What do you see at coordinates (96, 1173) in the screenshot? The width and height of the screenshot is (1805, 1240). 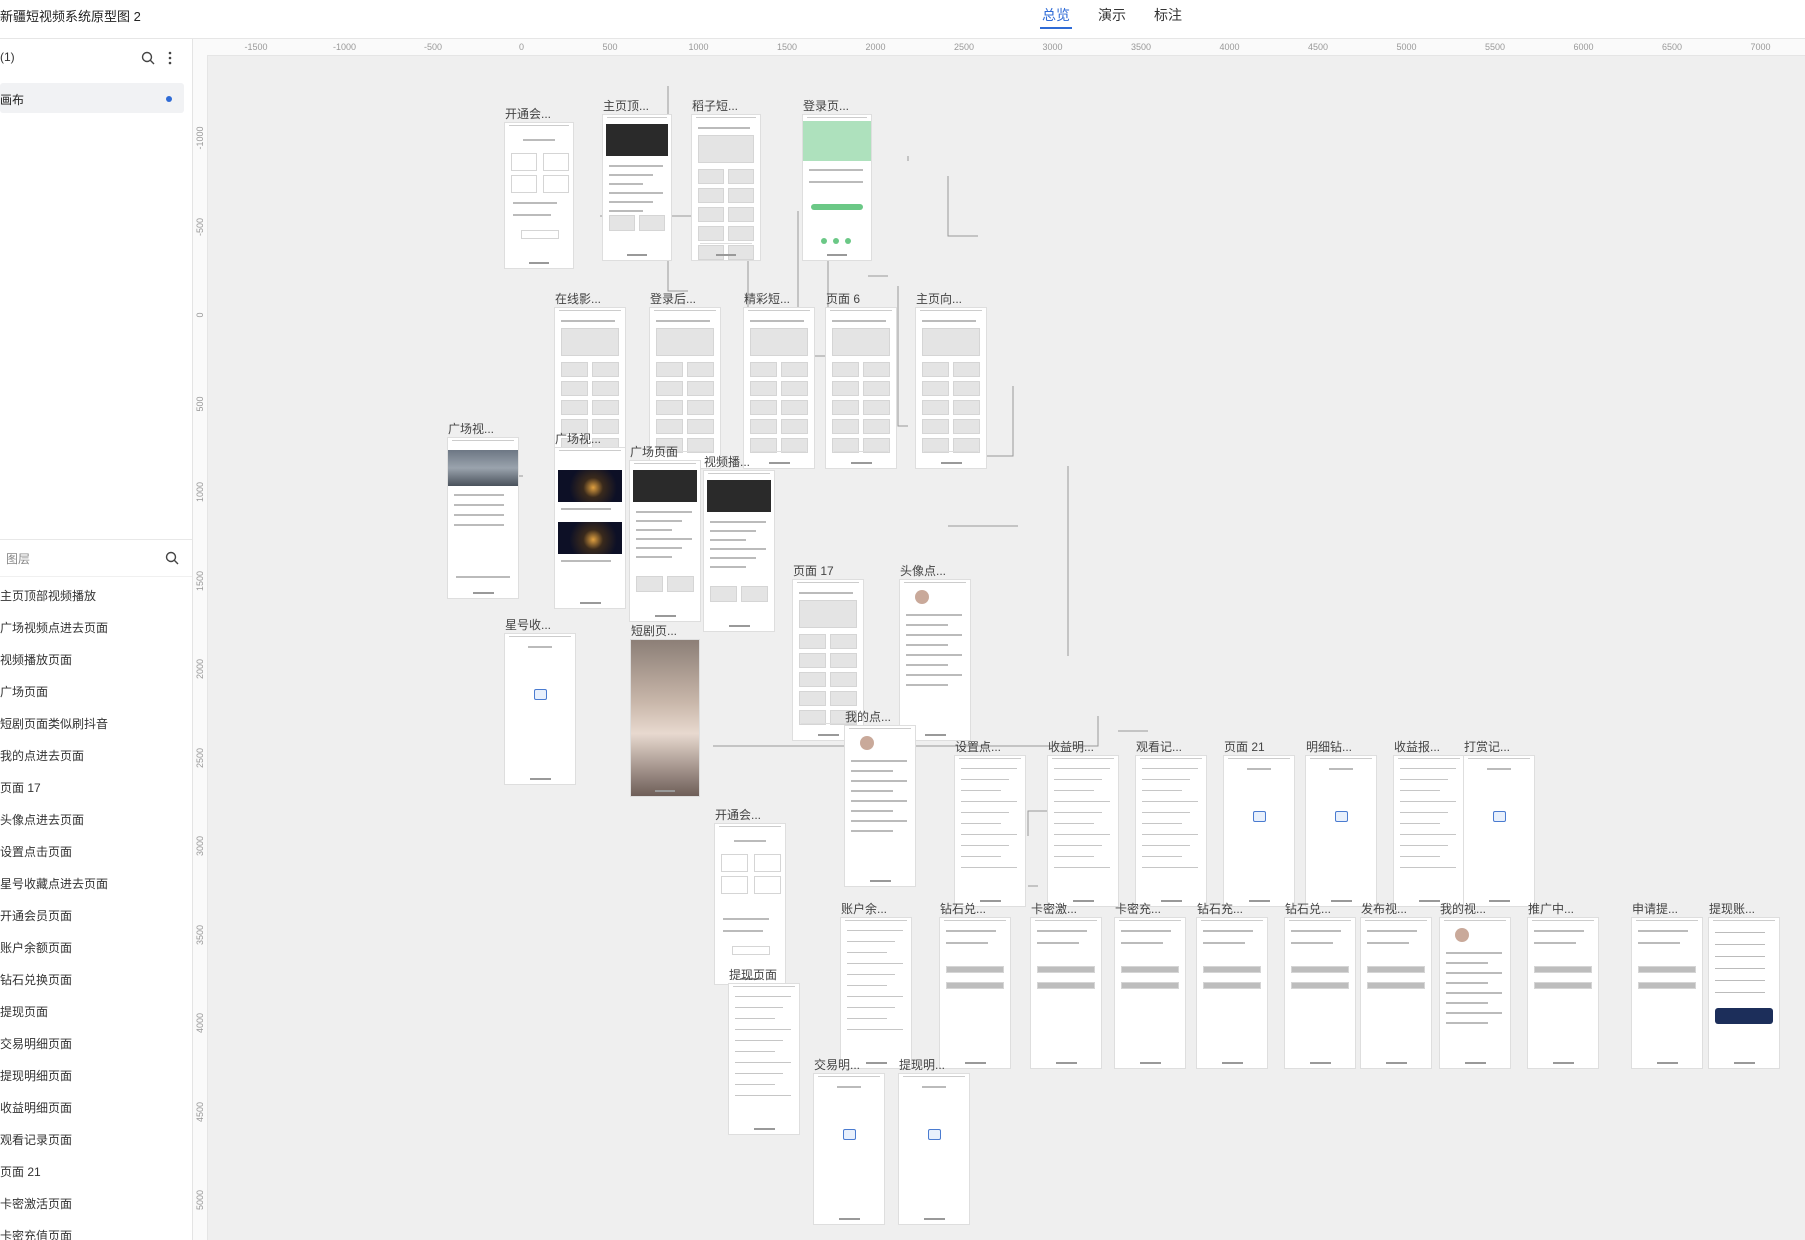 I see `layer-item: 页面 21` at bounding box center [96, 1173].